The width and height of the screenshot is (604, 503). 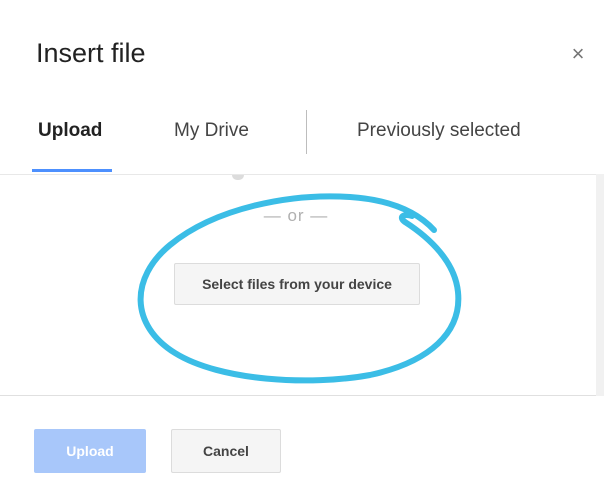 I want to click on upload-button: Upload, so click(x=90, y=451).